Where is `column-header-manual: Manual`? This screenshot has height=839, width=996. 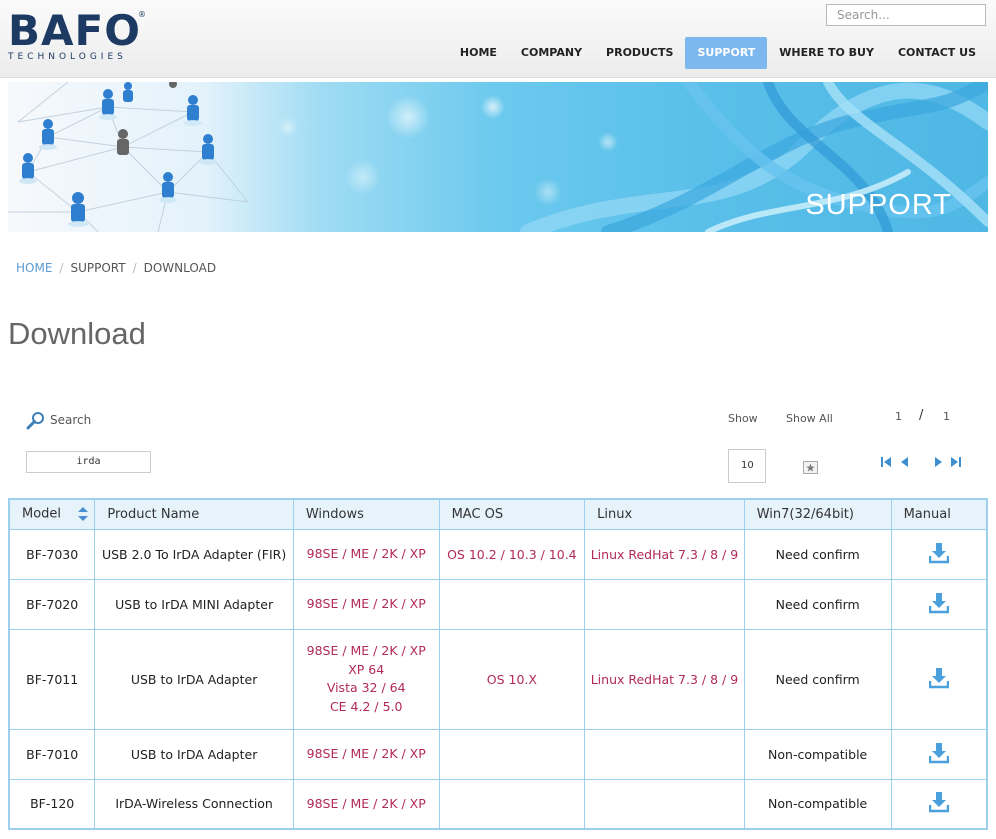 column-header-manual: Manual is located at coordinates (939, 514).